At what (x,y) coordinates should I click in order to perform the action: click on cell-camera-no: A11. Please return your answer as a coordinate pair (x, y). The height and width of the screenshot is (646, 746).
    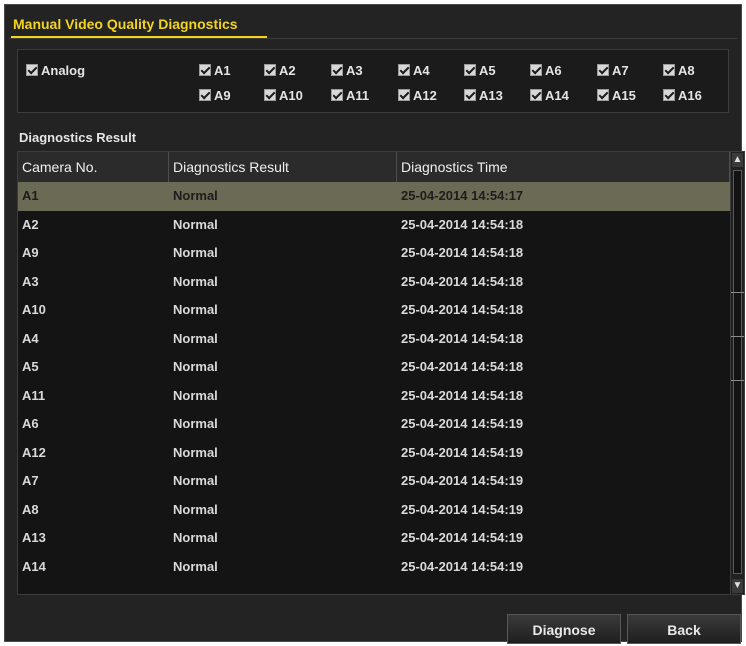
    Looking at the image, I should click on (34, 395).